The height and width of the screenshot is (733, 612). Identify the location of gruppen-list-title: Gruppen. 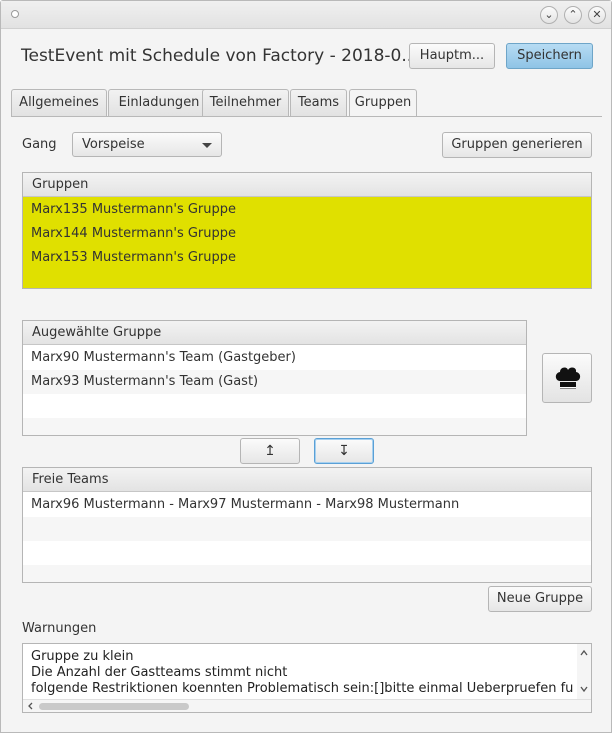
(60, 184).